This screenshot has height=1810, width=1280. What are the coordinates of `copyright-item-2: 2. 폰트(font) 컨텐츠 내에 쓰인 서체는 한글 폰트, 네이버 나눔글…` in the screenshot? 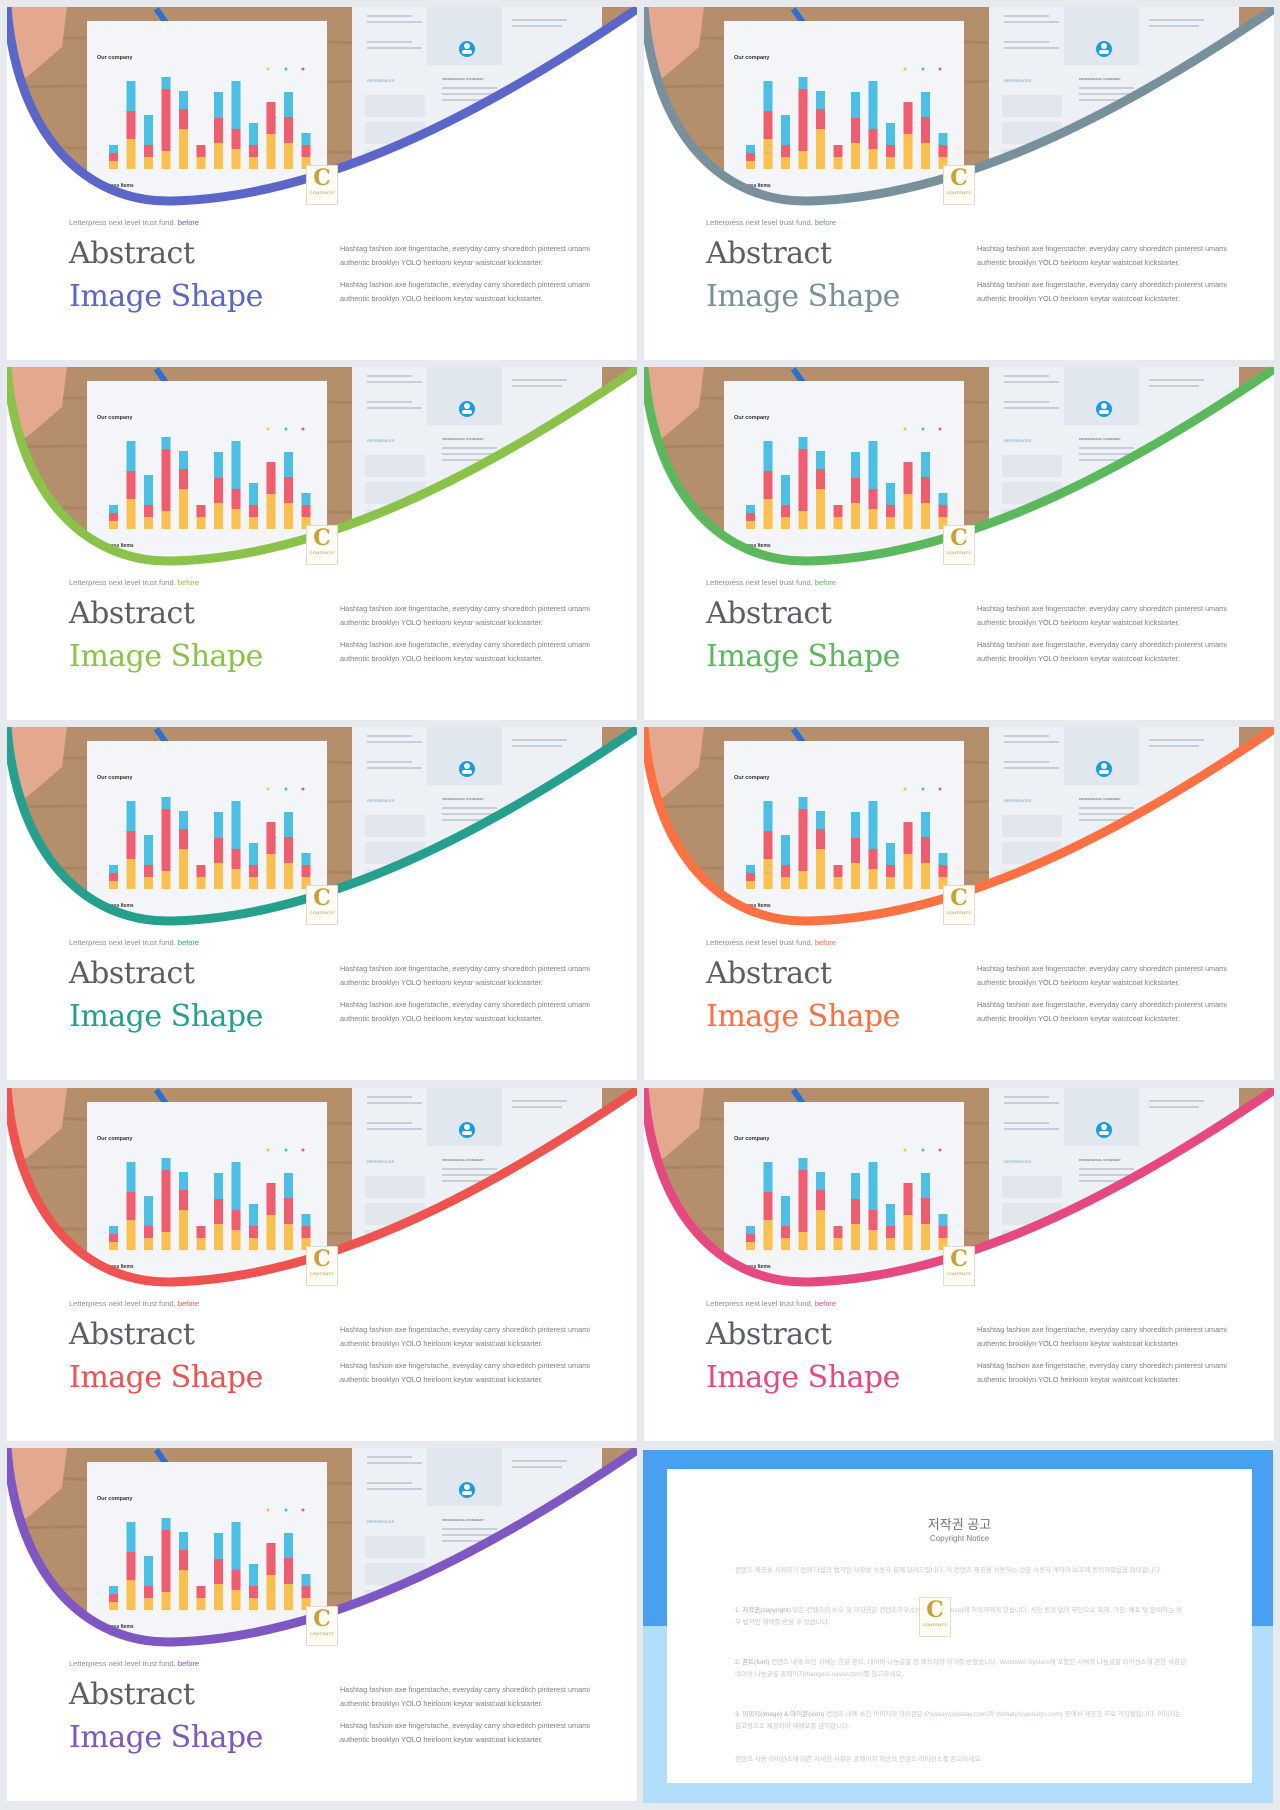 It's located at (961, 1669).